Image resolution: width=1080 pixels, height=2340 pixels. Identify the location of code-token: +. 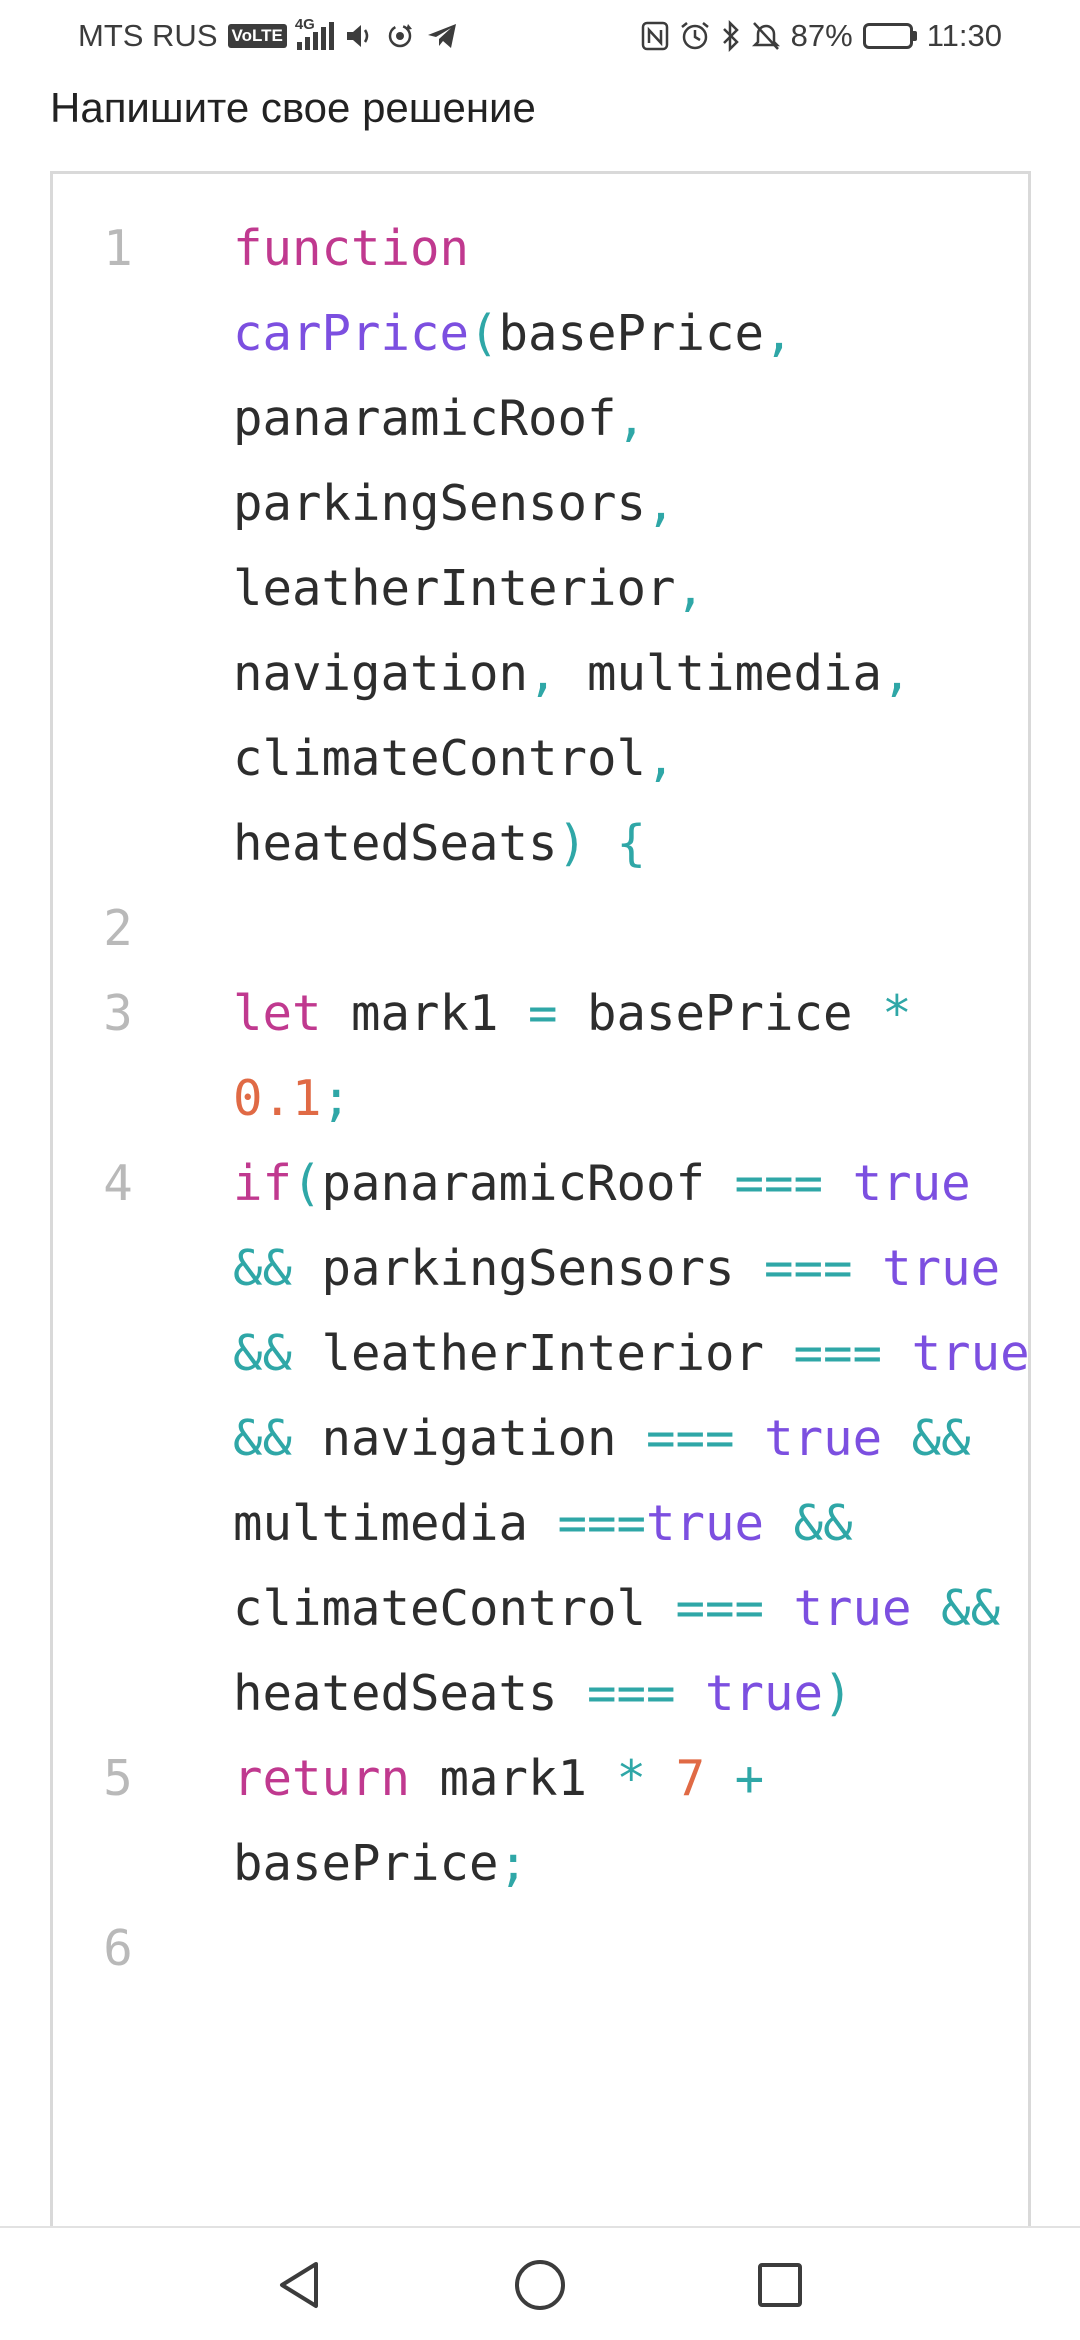
(749, 1778).